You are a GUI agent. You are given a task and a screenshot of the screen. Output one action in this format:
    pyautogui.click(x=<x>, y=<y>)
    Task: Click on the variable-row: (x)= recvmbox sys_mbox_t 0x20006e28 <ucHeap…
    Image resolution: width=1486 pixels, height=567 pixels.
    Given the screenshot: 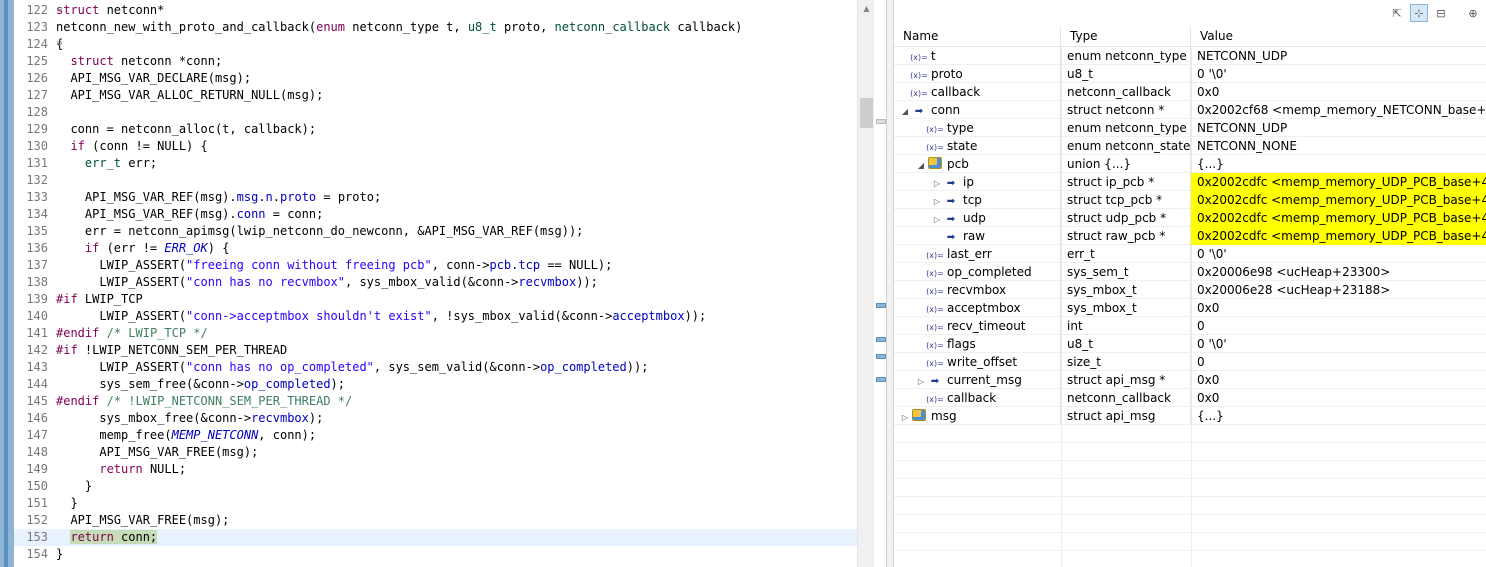 What is the action you would take?
    pyautogui.click(x=1190, y=290)
    